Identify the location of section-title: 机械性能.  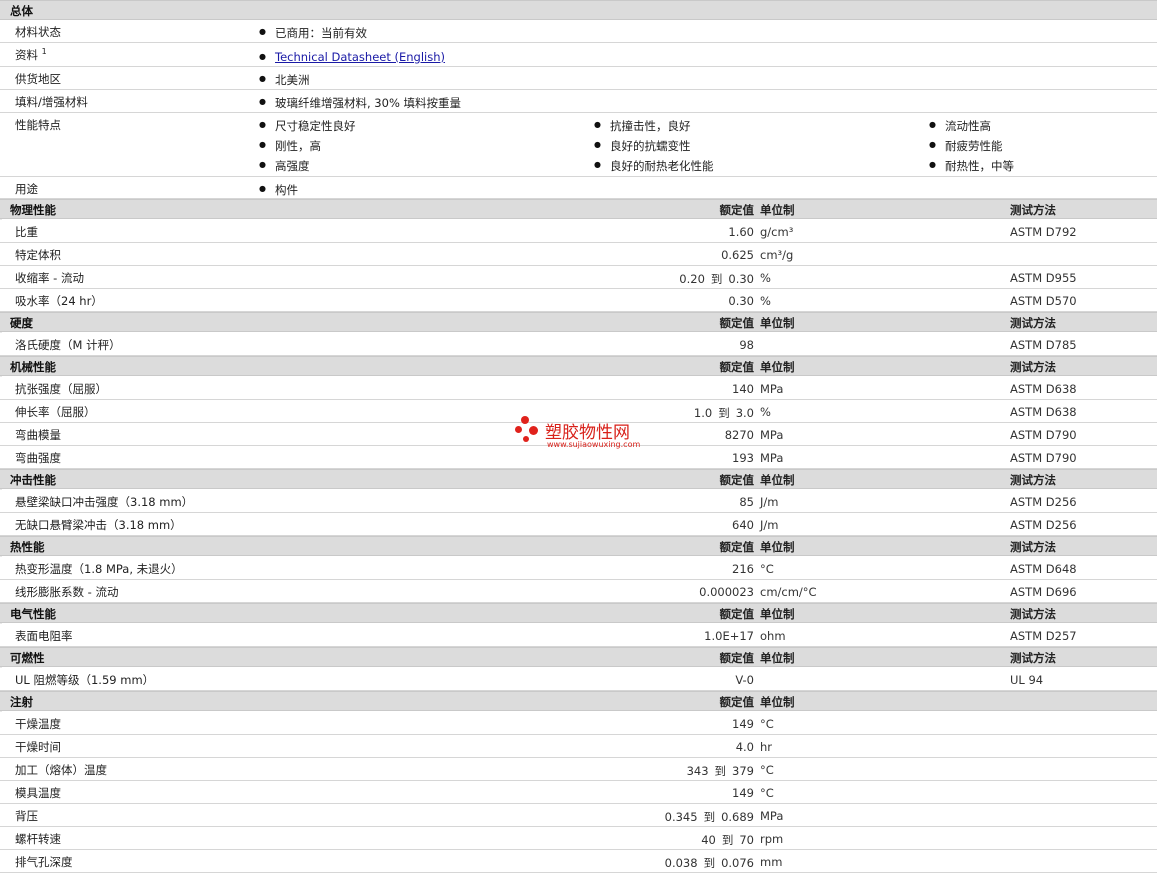
(33, 367).